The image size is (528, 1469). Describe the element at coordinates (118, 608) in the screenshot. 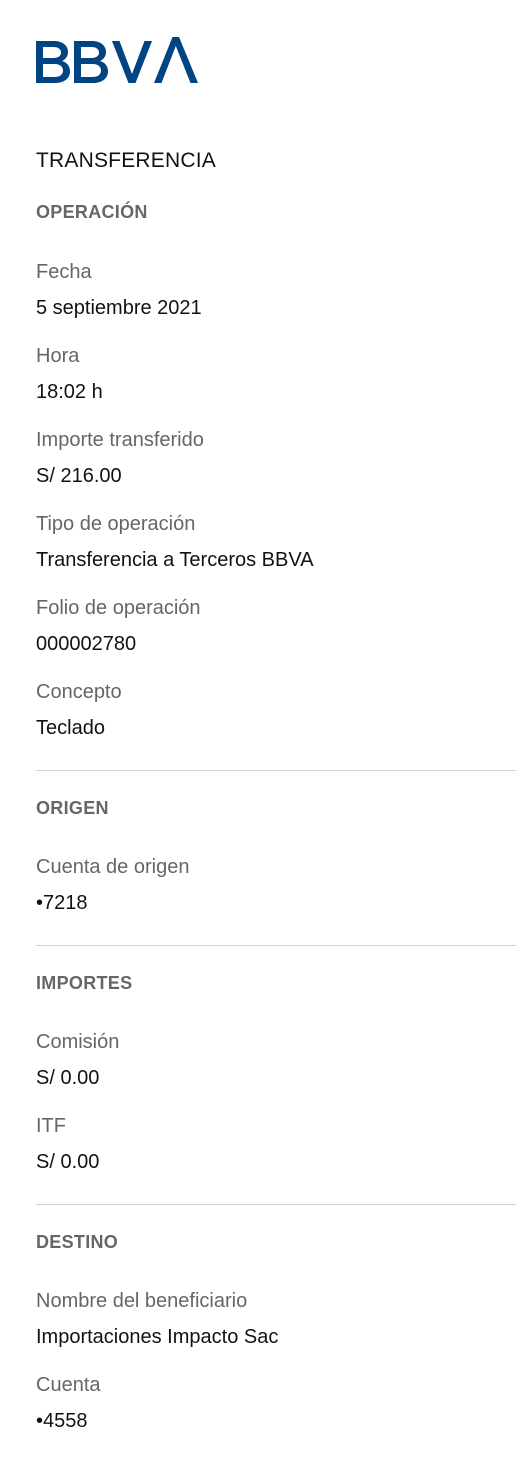

I see `folio-label: Folio de operación` at that location.